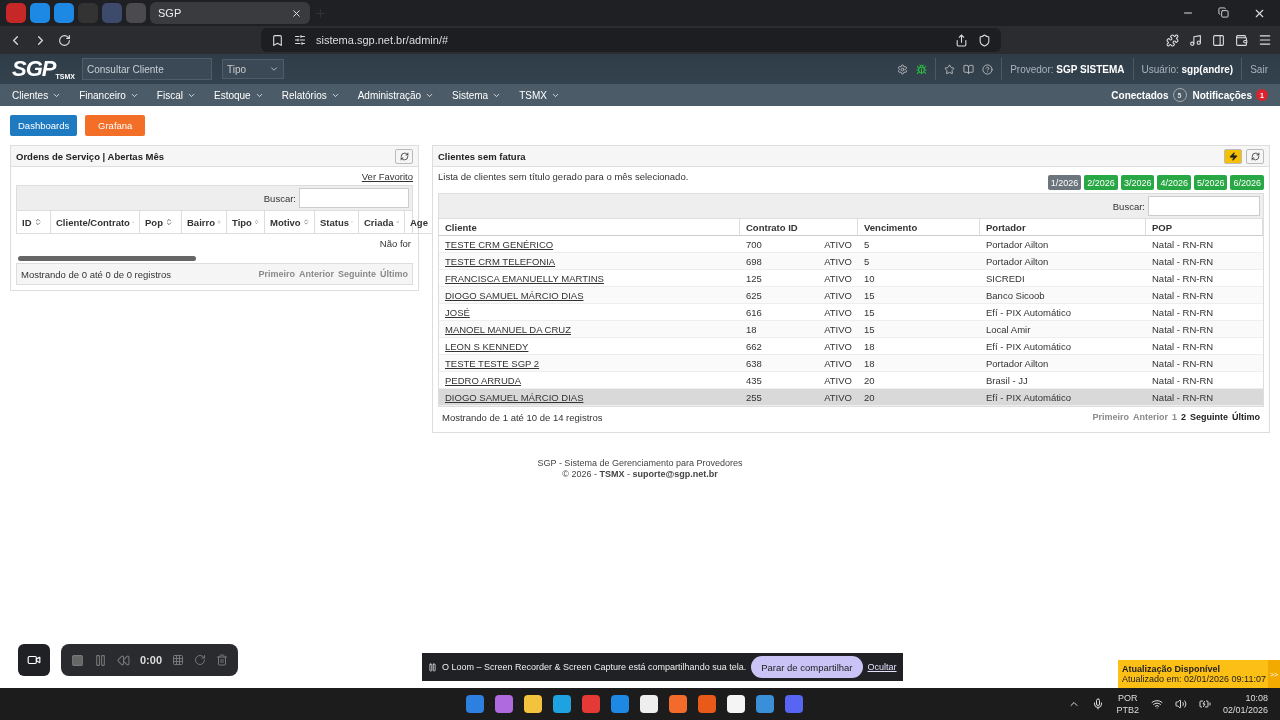 The height and width of the screenshot is (720, 1280). What do you see at coordinates (487, 346) in the screenshot?
I see `client-link: LEON S KENNEDY` at bounding box center [487, 346].